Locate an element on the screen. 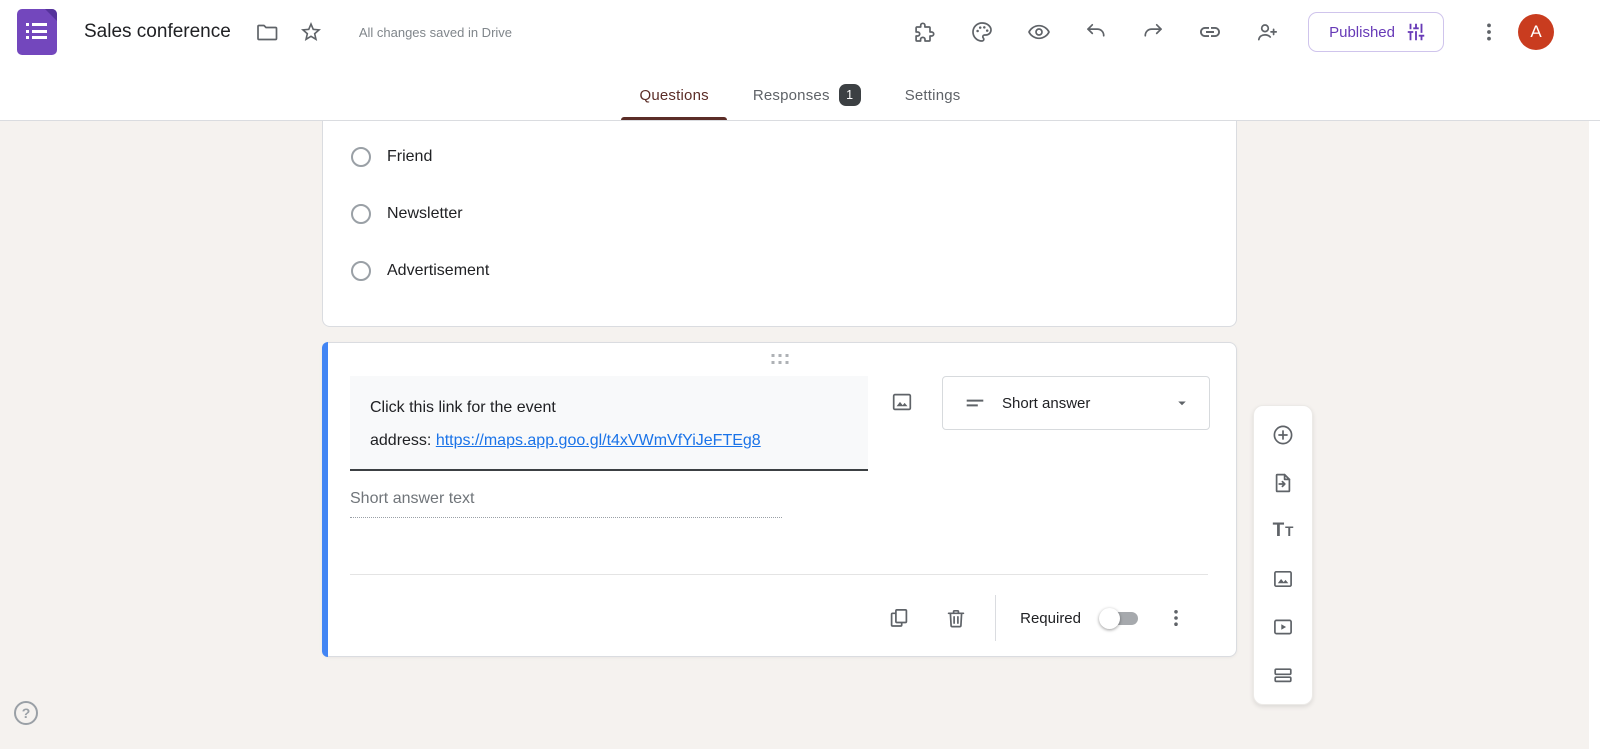  delete-question-button is located at coordinates (956, 618).